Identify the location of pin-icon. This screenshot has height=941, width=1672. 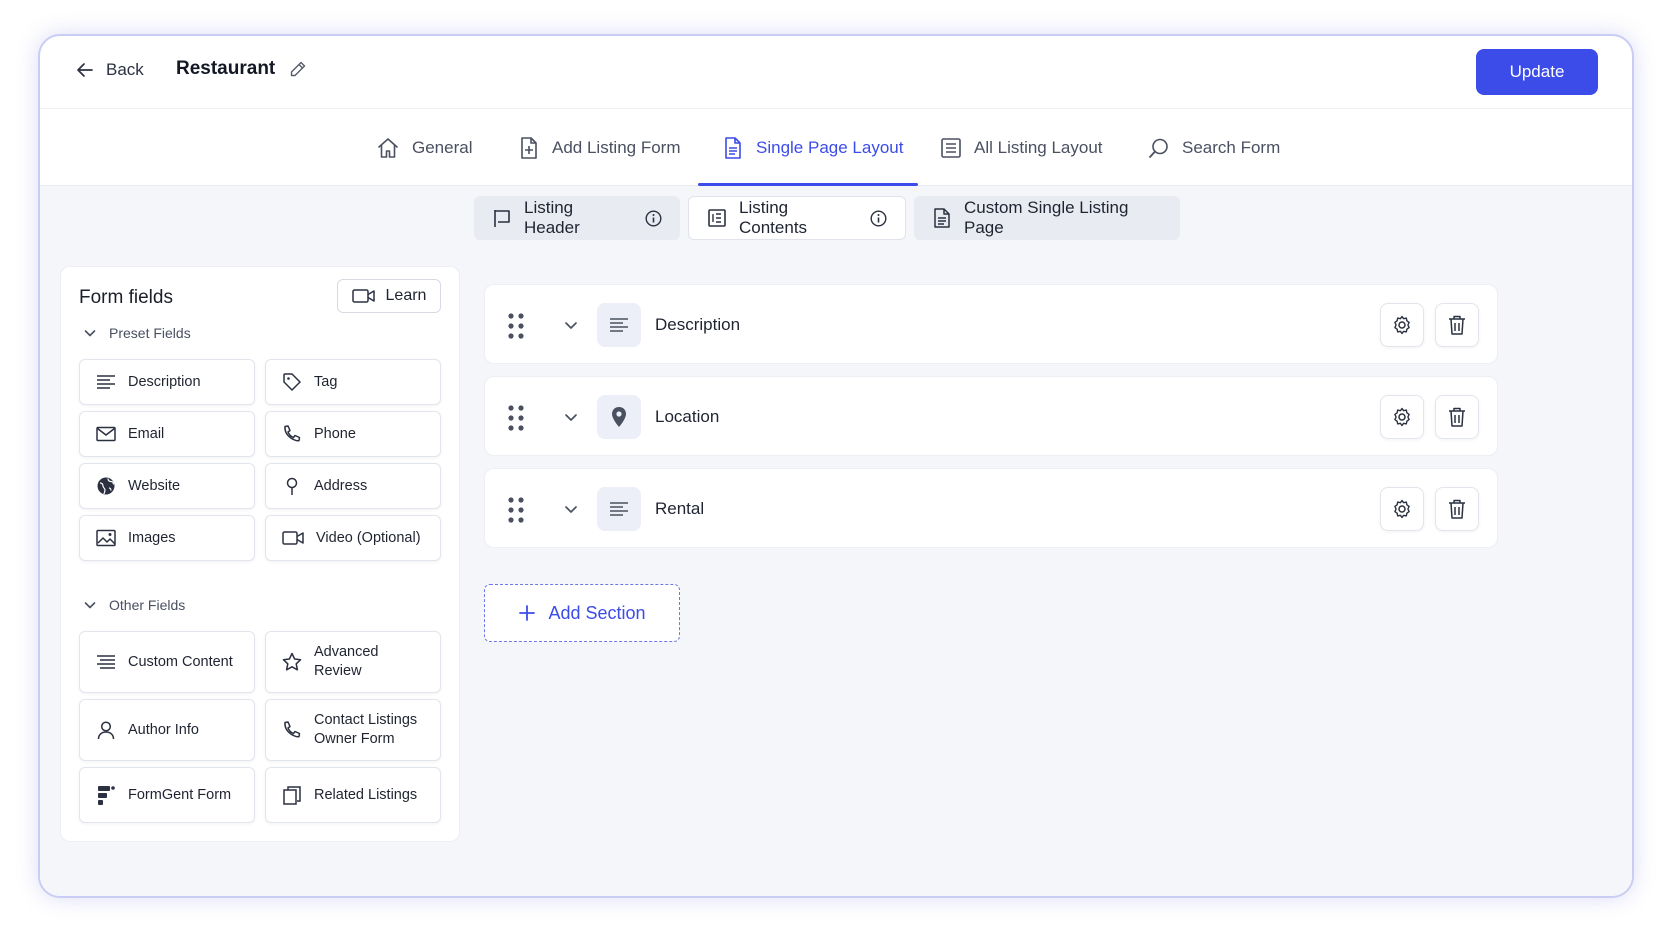
(292, 486).